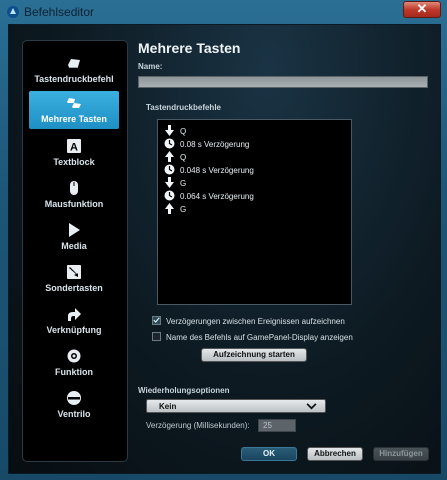 Image resolution: width=447 pixels, height=480 pixels. I want to click on logitech-app-icon, so click(13, 12).